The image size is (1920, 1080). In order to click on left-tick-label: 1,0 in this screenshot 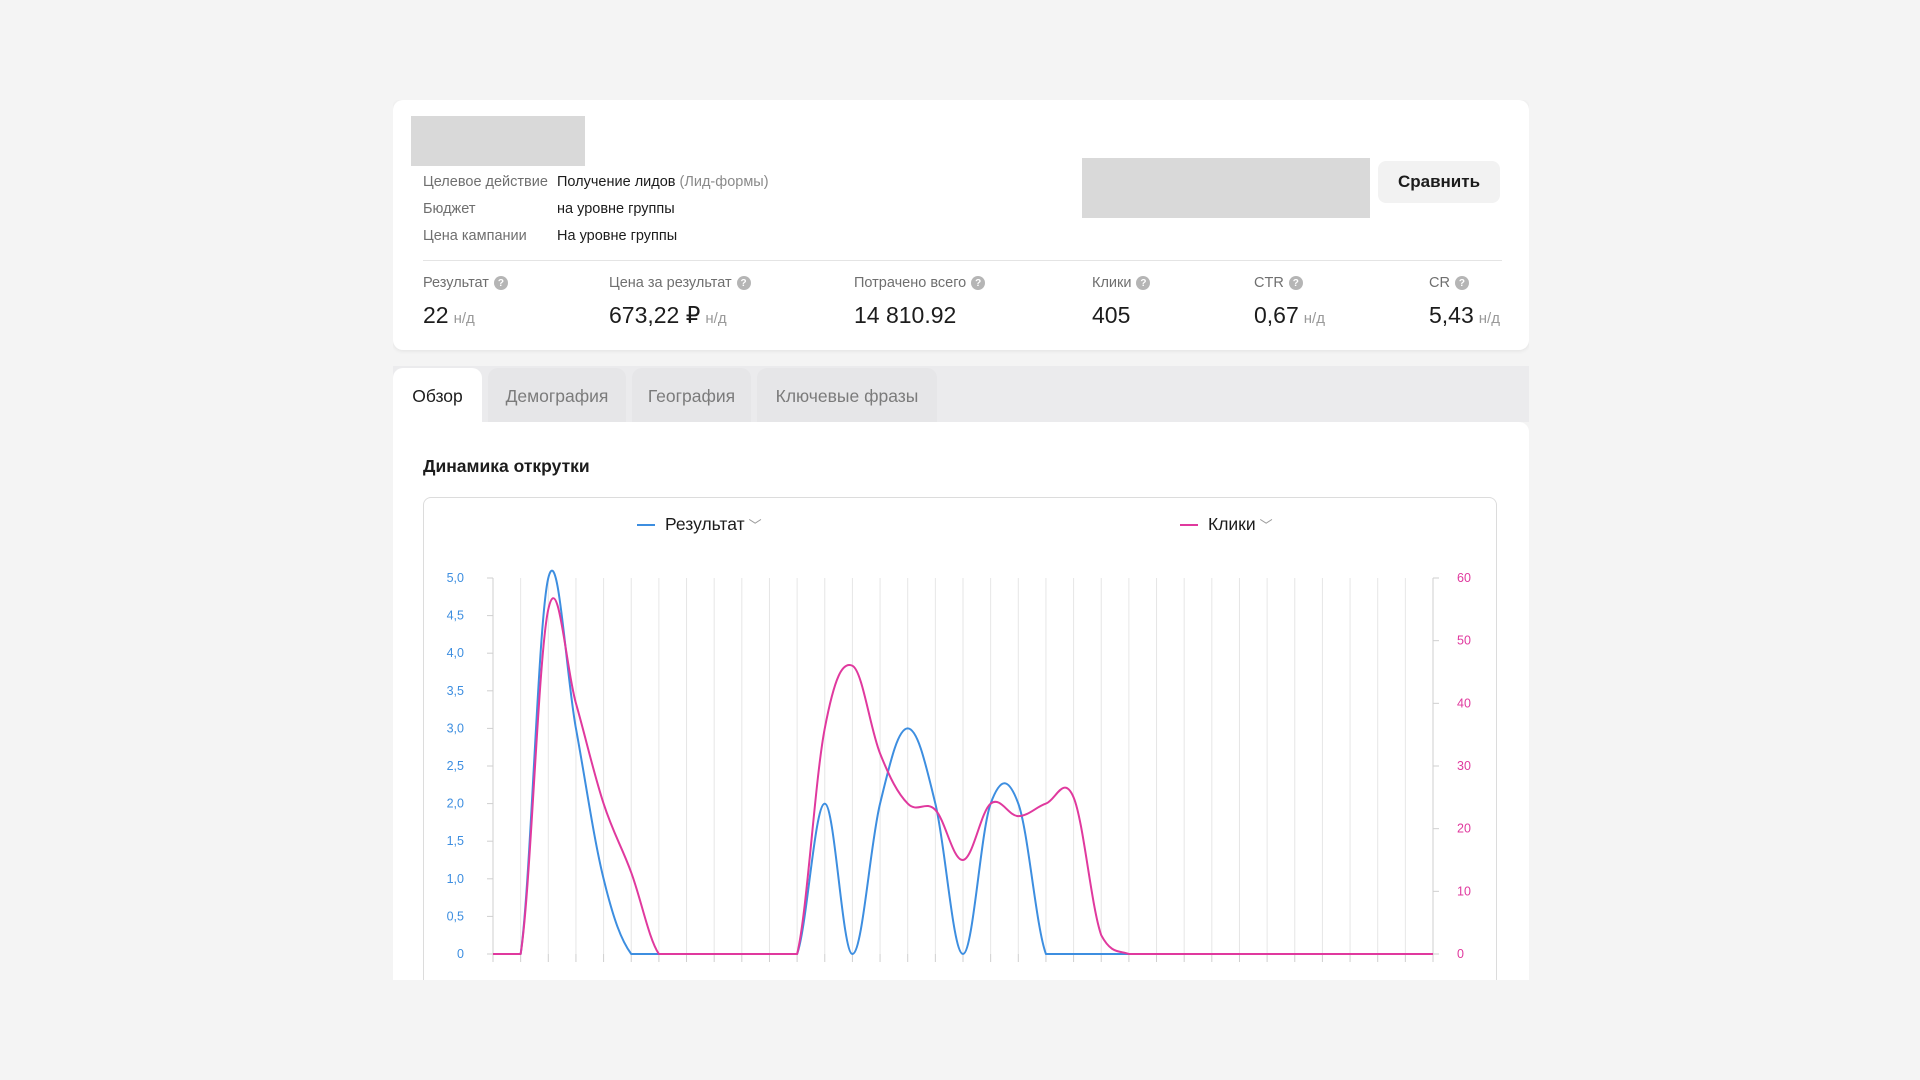, I will do `click(455, 879)`.